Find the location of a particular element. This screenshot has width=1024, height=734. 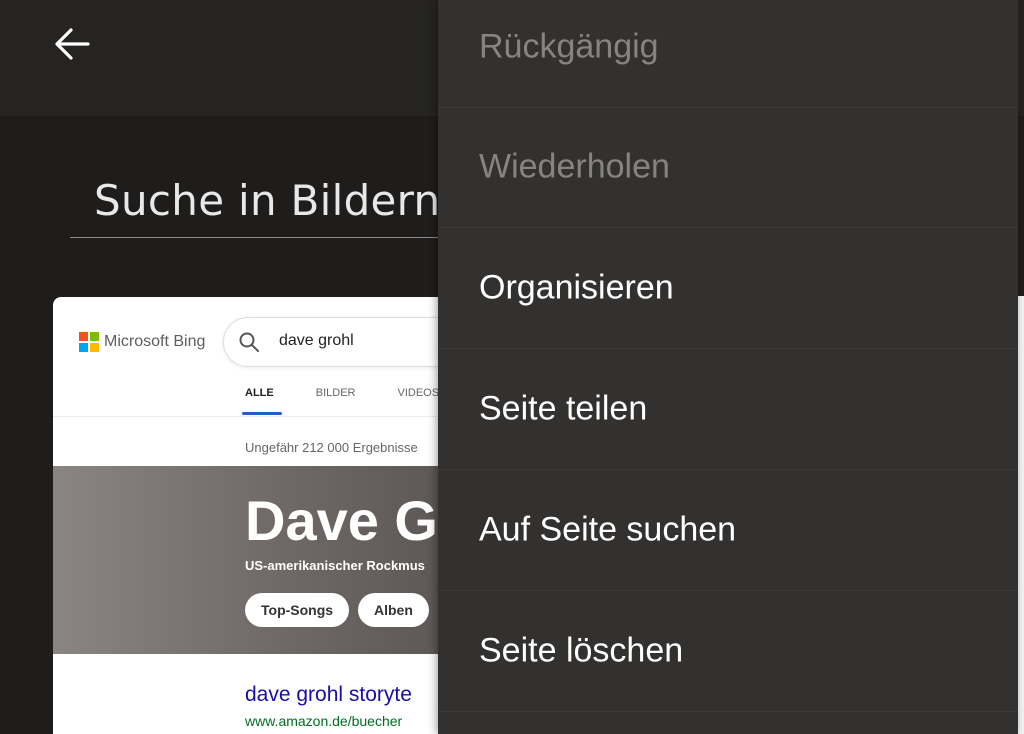

bing-tab-all: ALLE is located at coordinates (262, 401).